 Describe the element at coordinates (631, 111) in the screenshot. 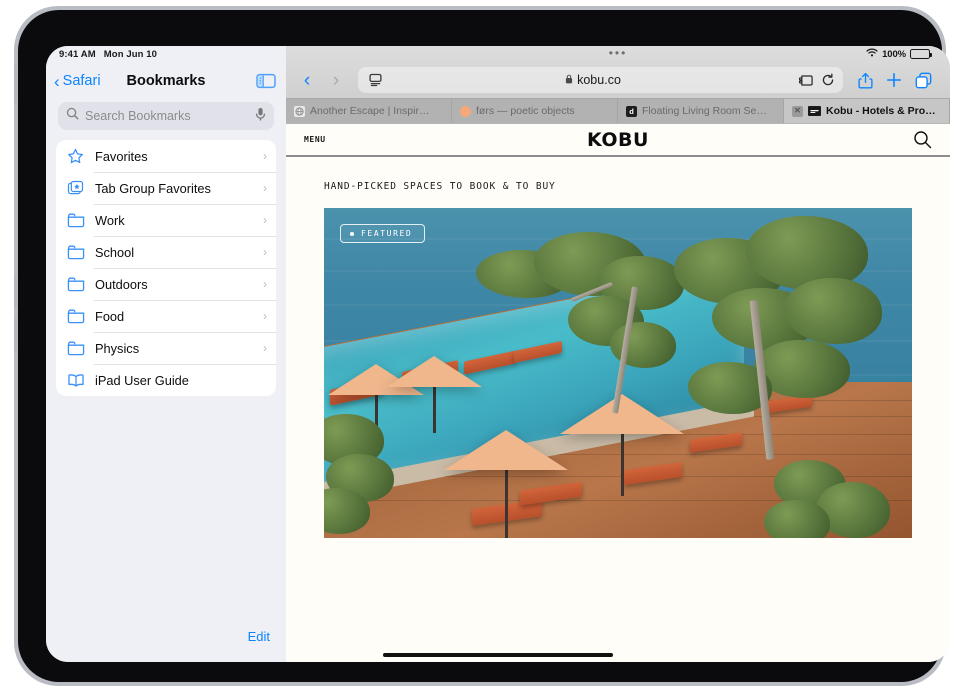

I see `dezeen-d-icon: d` at that location.